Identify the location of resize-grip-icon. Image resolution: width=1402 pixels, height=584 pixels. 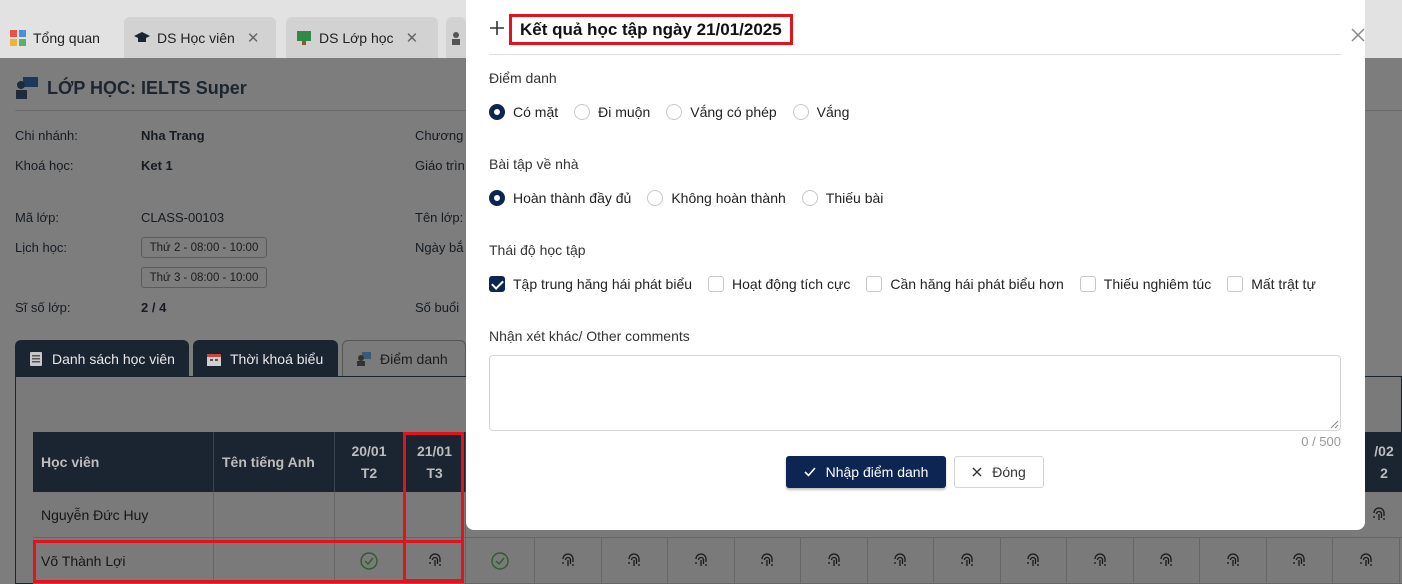
(1334, 424).